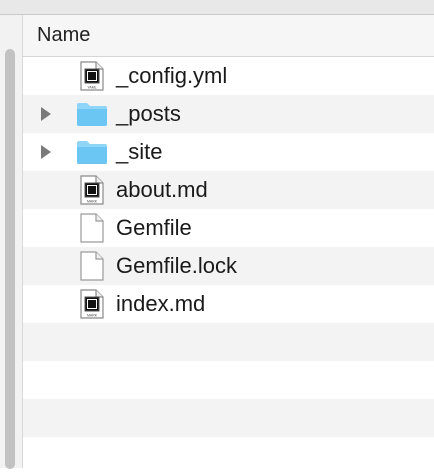  I want to click on folder-name: _posts, so click(148, 114).